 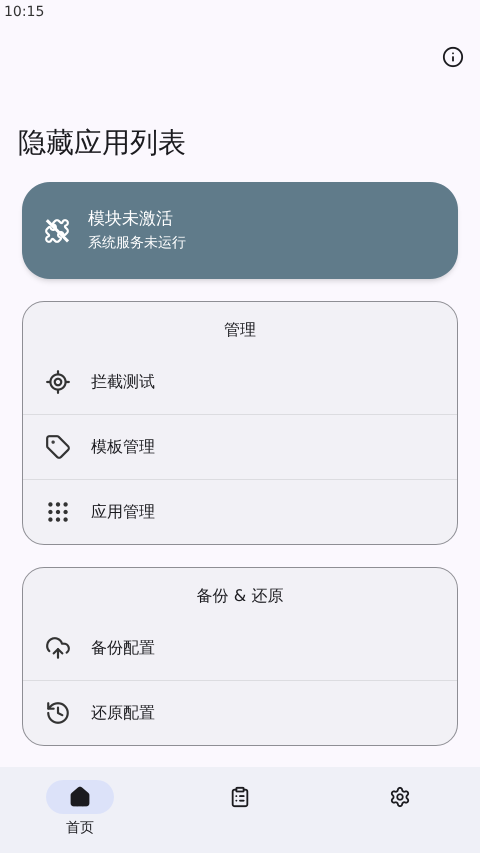 I want to click on menu-item: 应用管理, so click(x=240, y=512).